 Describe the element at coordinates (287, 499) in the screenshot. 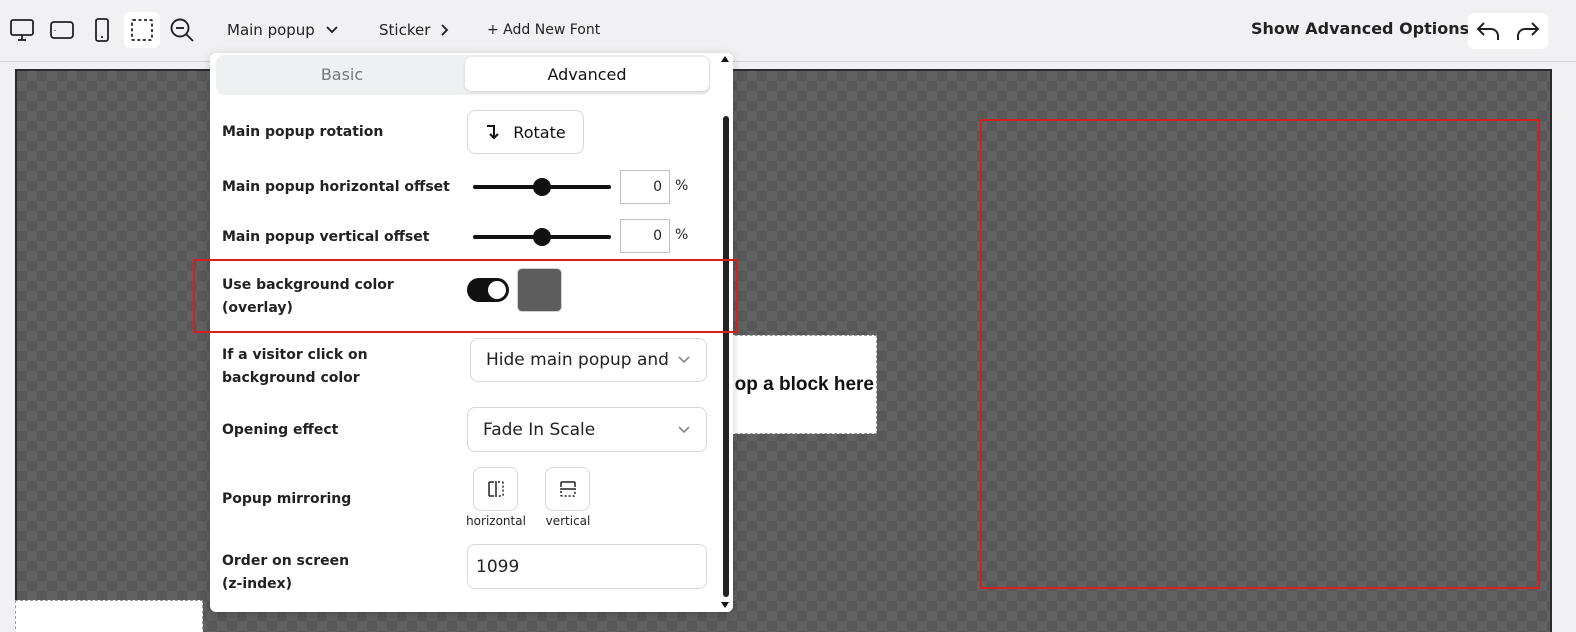

I see `mirroring-label: Popup mirroring` at that location.